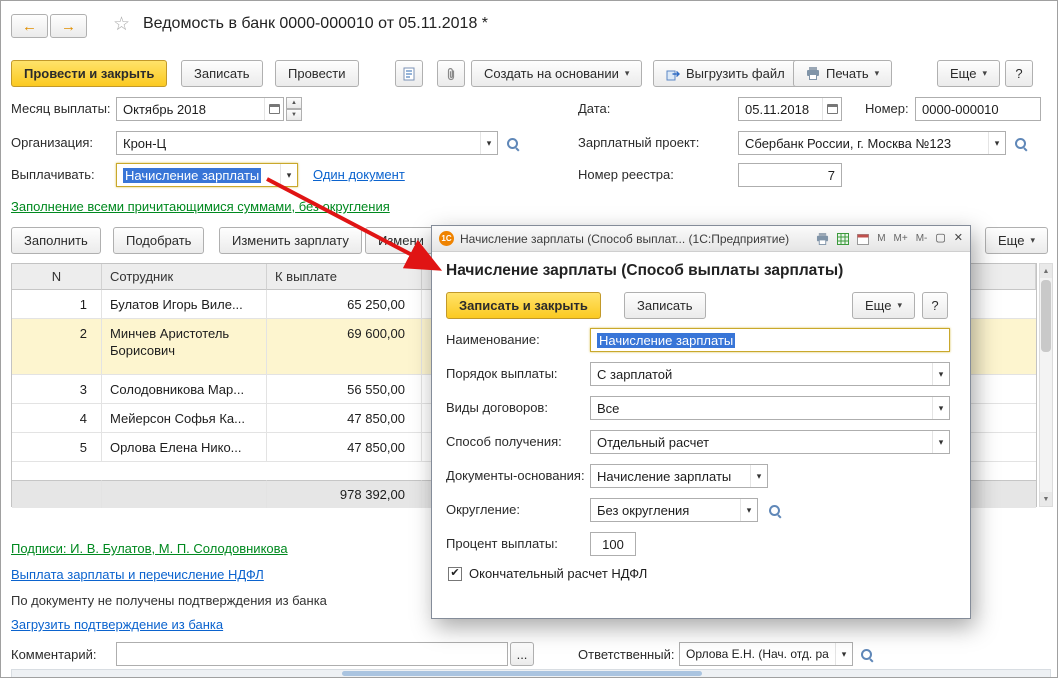  Describe the element at coordinates (1046, 271) in the screenshot. I see `scroll-up-button: ▲` at that location.